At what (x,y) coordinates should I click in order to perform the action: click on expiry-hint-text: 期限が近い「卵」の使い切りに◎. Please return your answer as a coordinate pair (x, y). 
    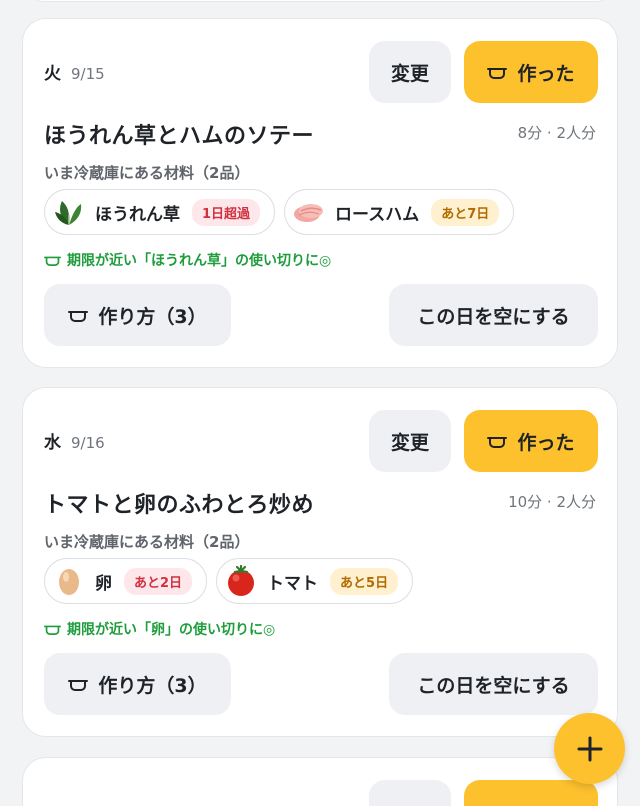
    Looking at the image, I should click on (171, 630).